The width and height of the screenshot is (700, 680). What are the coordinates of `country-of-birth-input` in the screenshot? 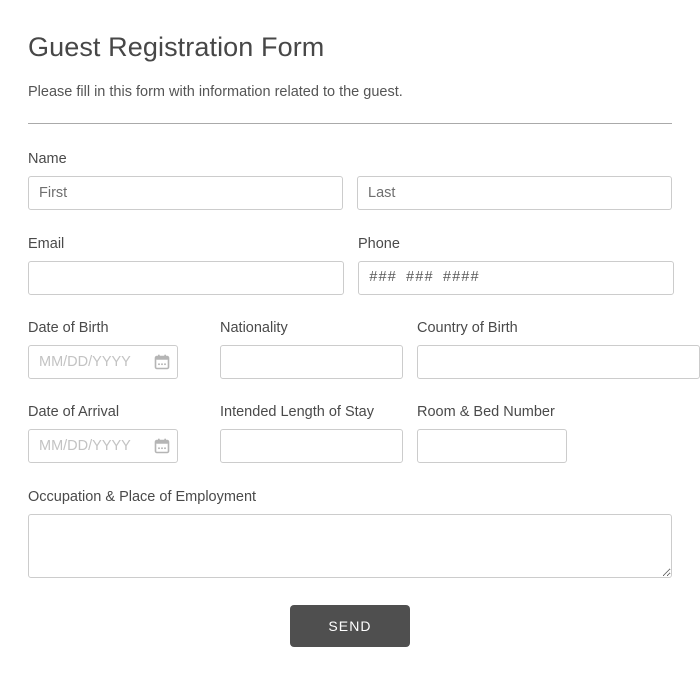 It's located at (558, 362).